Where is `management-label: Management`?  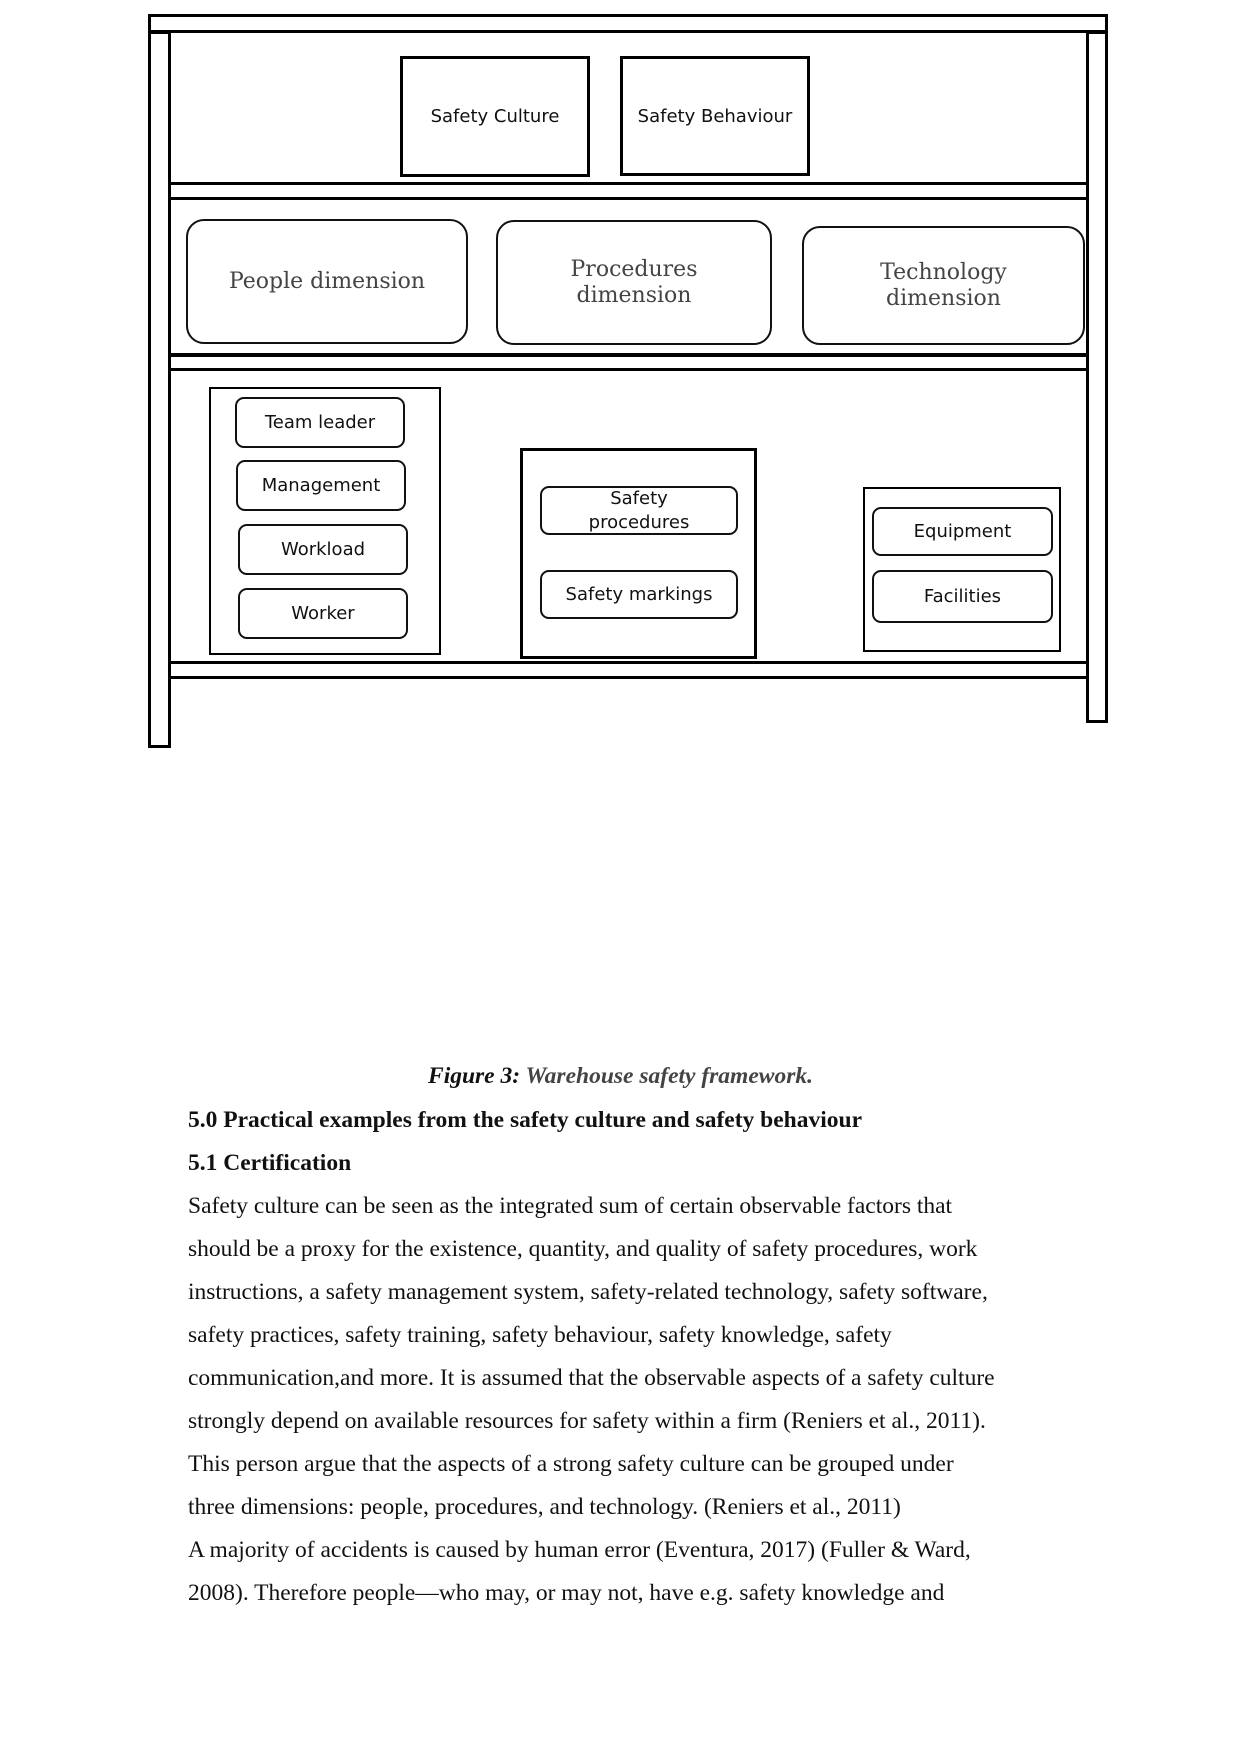 management-label: Management is located at coordinates (321, 485).